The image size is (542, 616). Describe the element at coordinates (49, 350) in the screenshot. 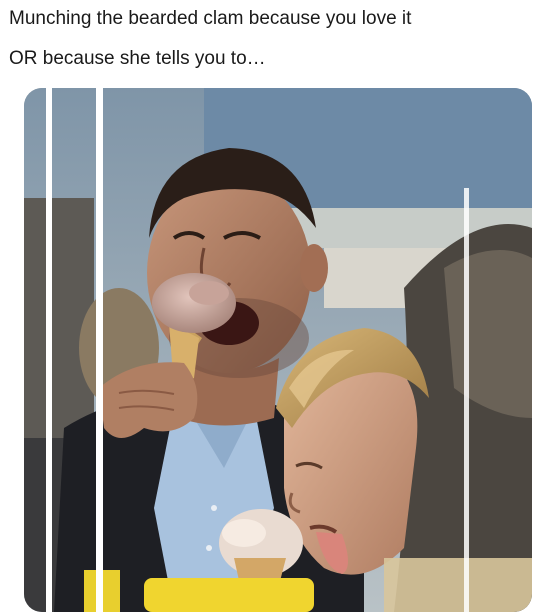

I see `photo-seam-left` at that location.